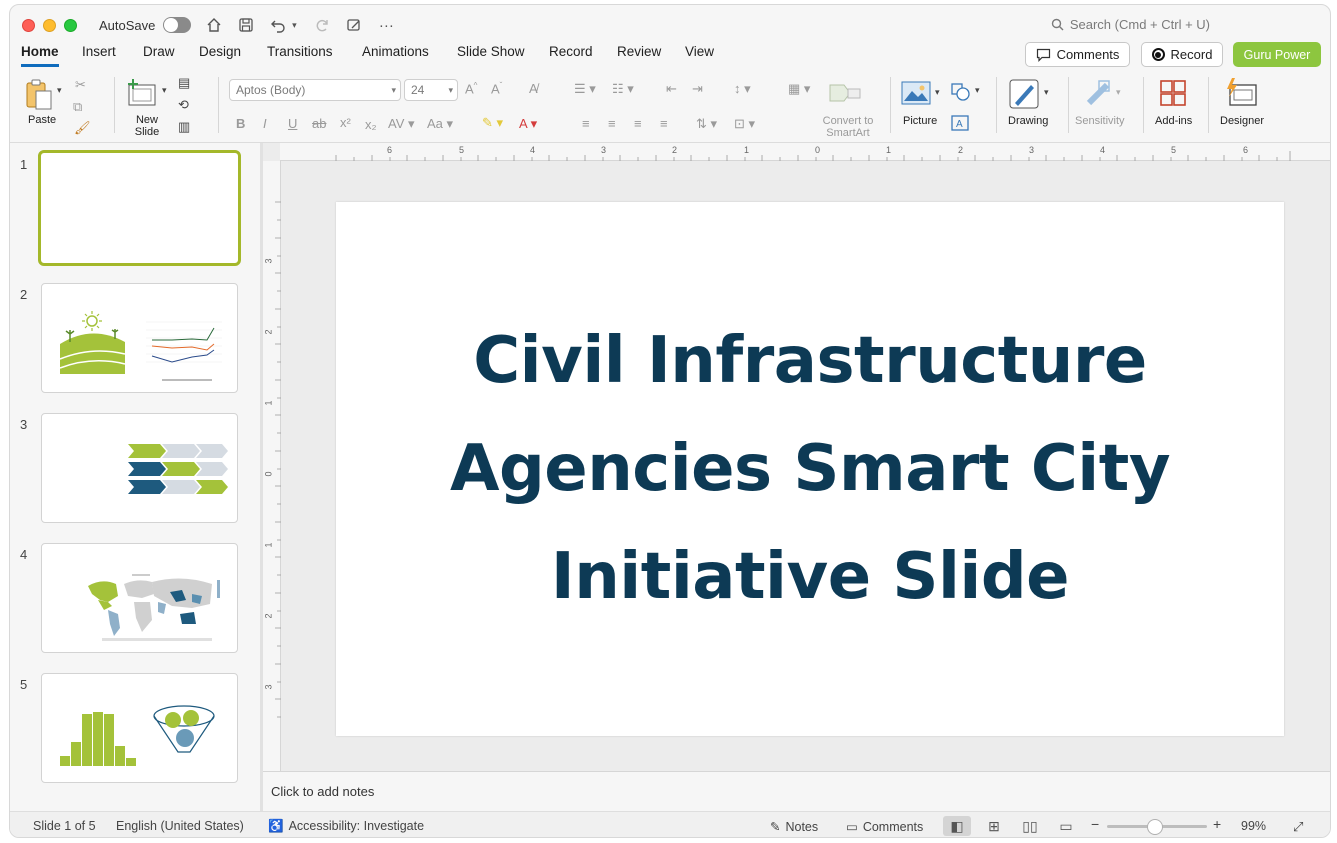  What do you see at coordinates (612, 123) in the screenshot?
I see `align-center-icon: ≡` at bounding box center [612, 123].